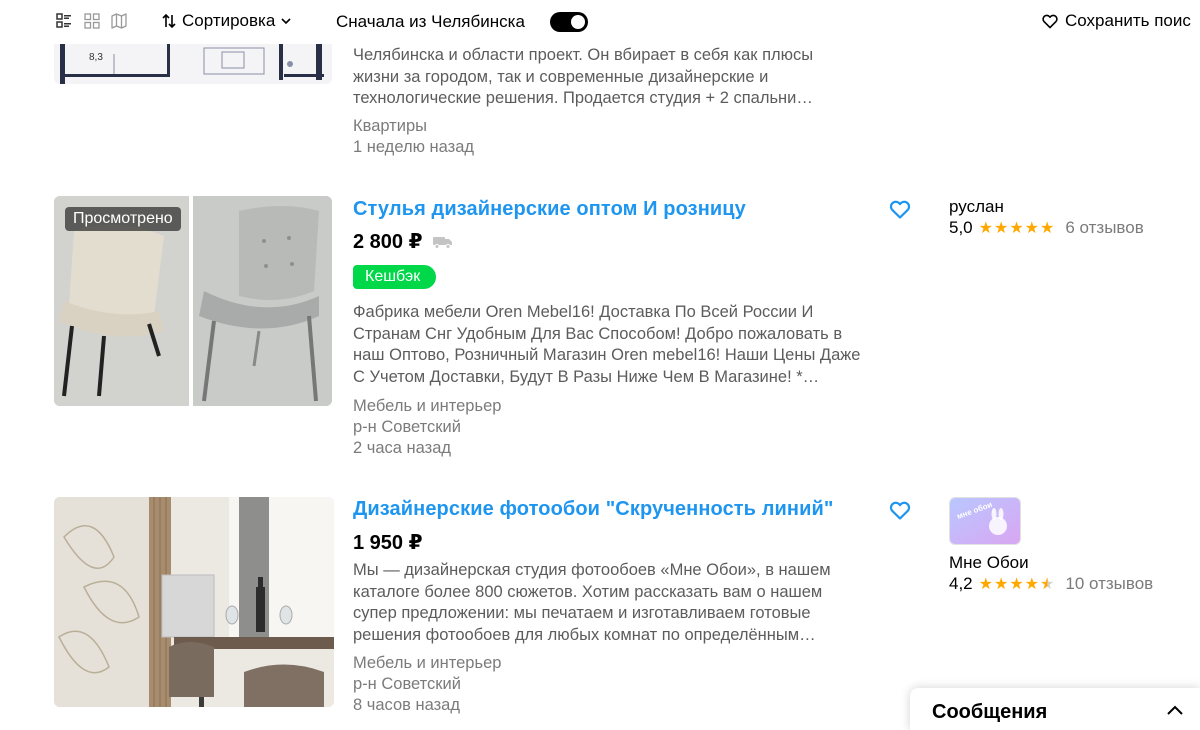 This screenshot has height=730, width=1200. Describe the element at coordinates (64, 21) in the screenshot. I see `list-view-icon` at that location.